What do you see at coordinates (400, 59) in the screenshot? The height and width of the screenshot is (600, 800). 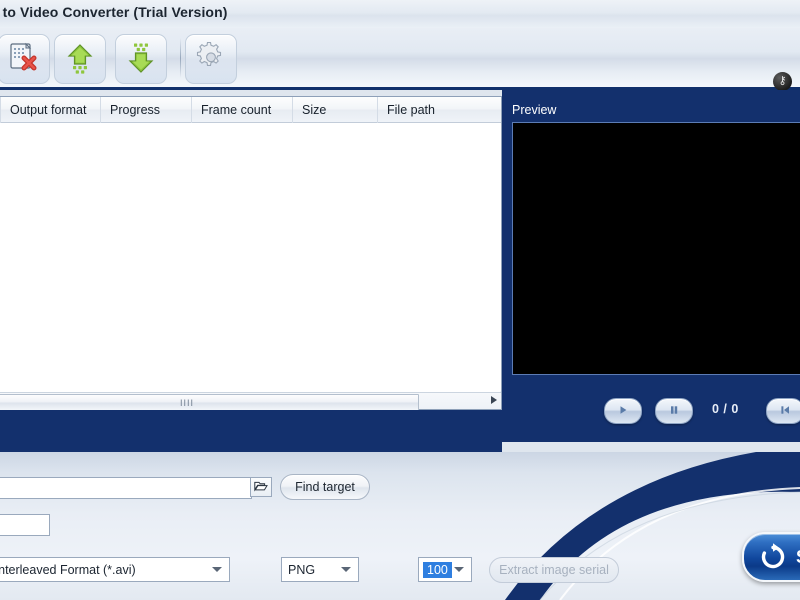 I see `toolbar: ⚷` at bounding box center [400, 59].